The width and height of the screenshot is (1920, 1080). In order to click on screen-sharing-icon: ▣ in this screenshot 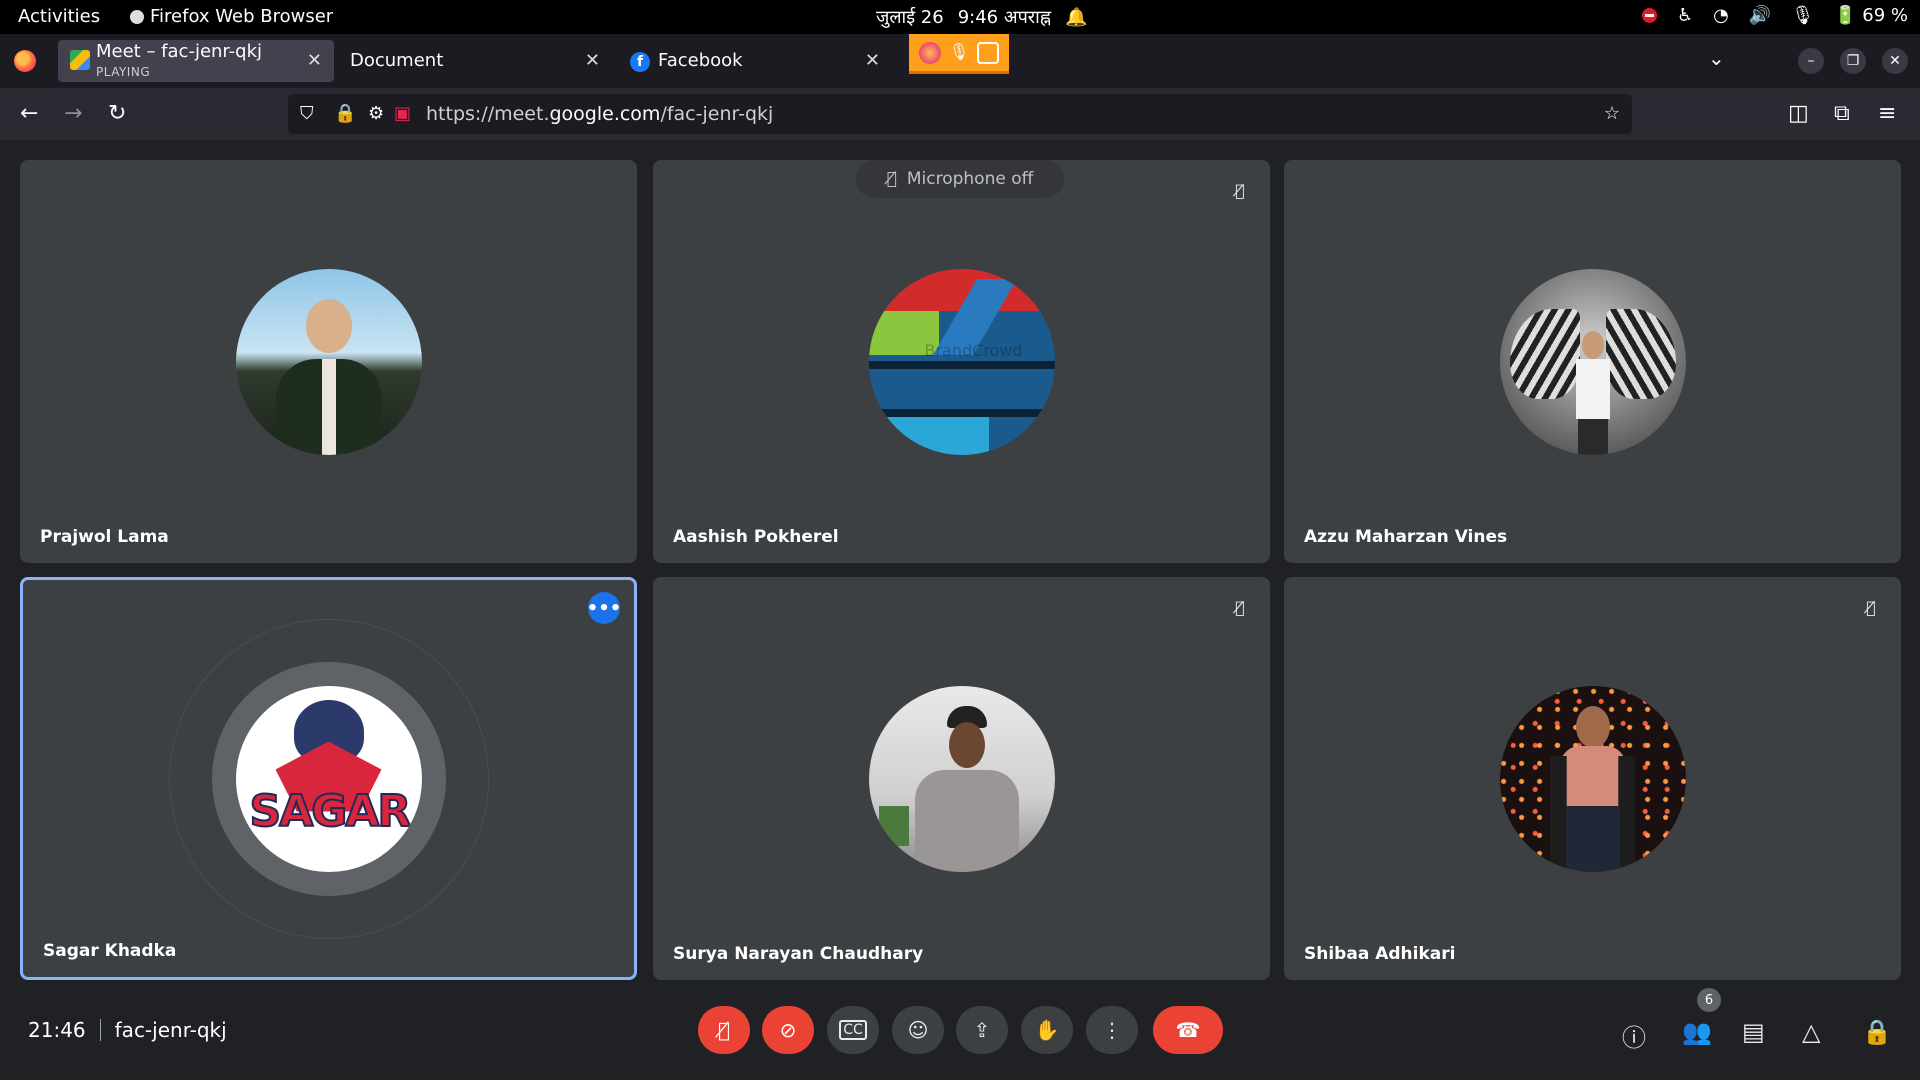, I will do `click(402, 113)`.